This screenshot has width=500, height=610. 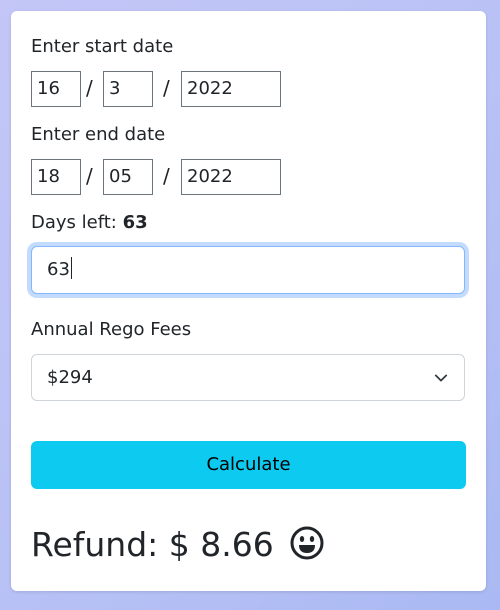 What do you see at coordinates (441, 378) in the screenshot?
I see `chevron-down-icon` at bounding box center [441, 378].